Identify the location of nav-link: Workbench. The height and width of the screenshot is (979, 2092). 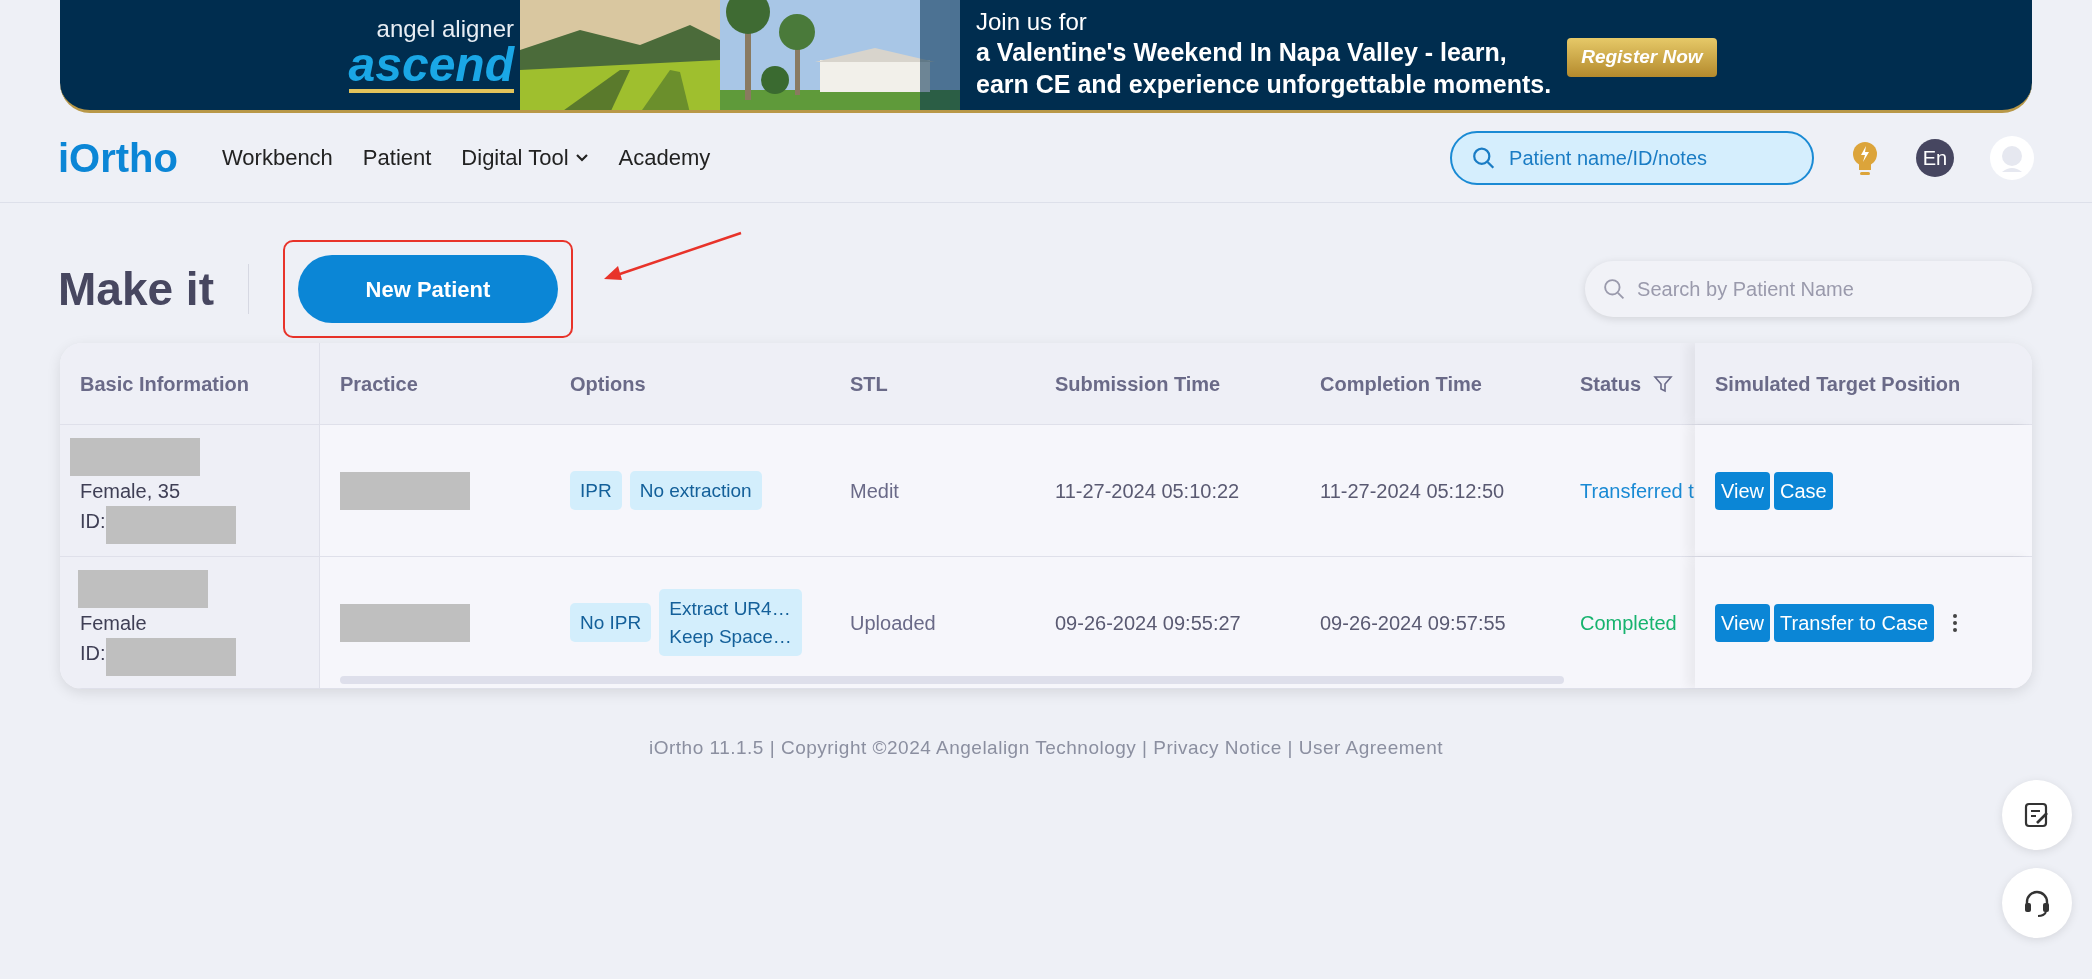
(277, 157).